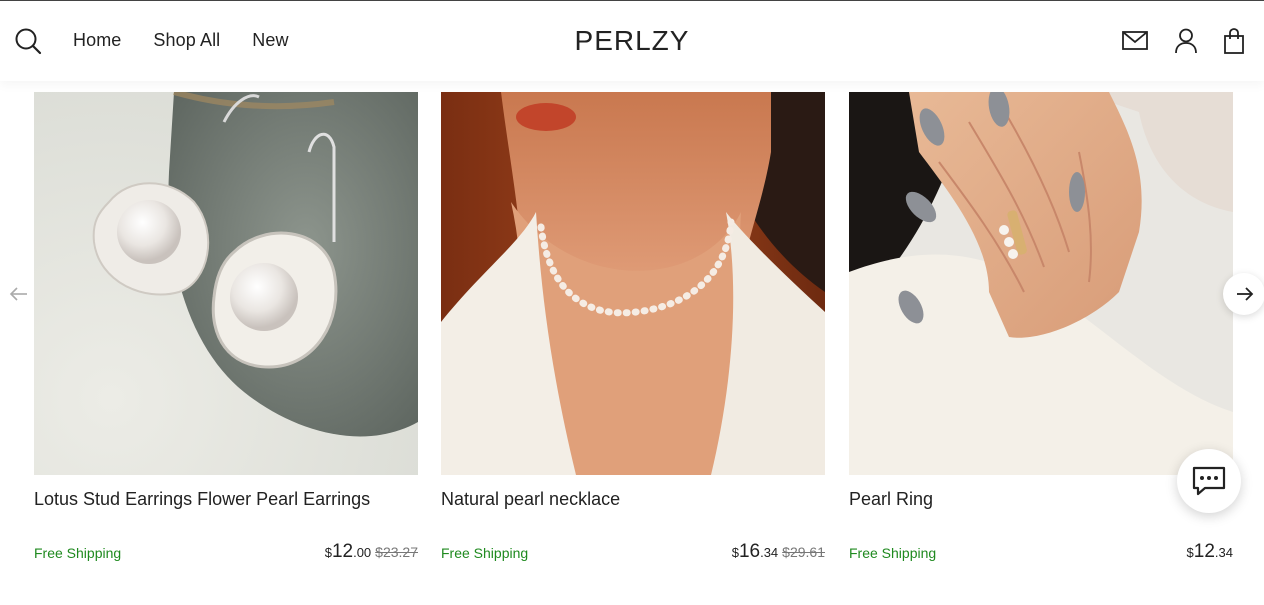 This screenshot has height=605, width=1264. What do you see at coordinates (530, 499) in the screenshot?
I see `product-title: Natural pearl necklace` at bounding box center [530, 499].